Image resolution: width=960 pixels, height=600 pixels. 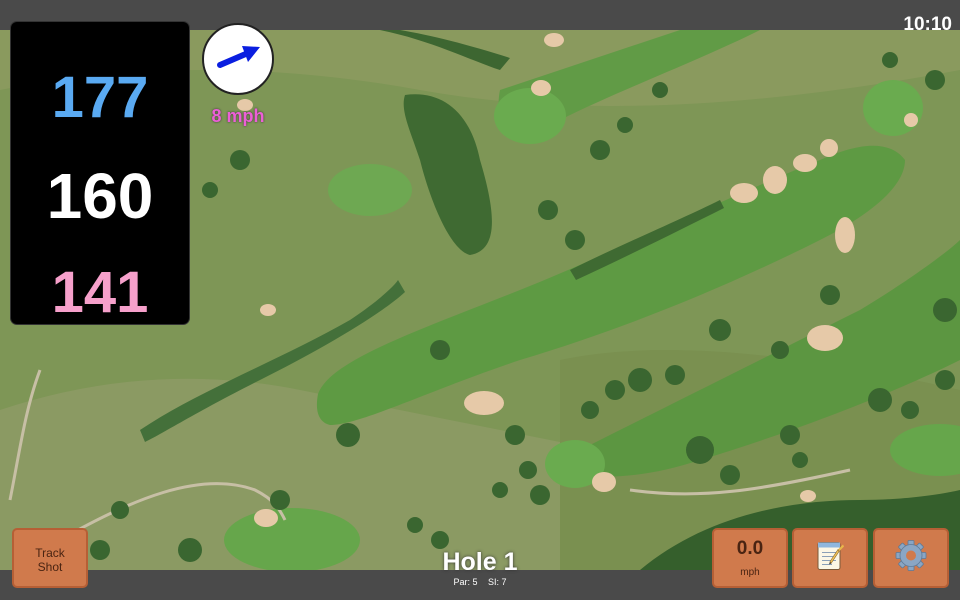 I want to click on hole-info: Par: 5 SI: 7, so click(x=480, y=582).